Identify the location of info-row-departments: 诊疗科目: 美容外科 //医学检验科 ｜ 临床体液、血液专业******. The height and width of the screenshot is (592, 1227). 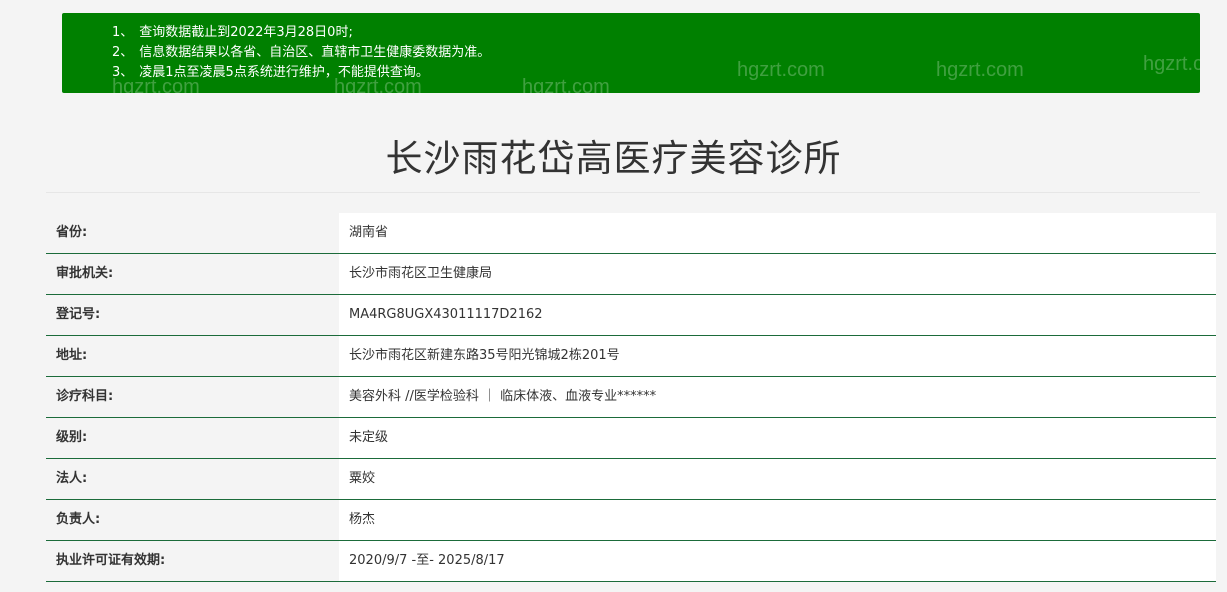
(631, 397).